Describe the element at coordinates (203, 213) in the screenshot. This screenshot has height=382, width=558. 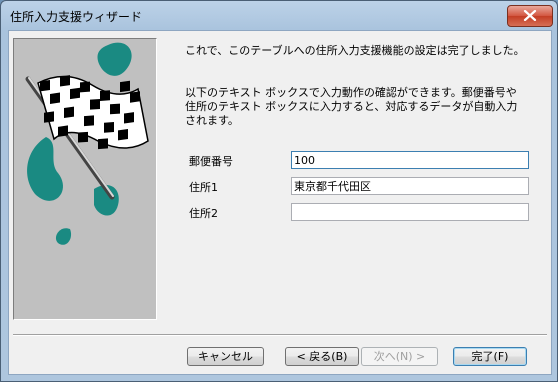
I see `address2-label: 住所2` at that location.